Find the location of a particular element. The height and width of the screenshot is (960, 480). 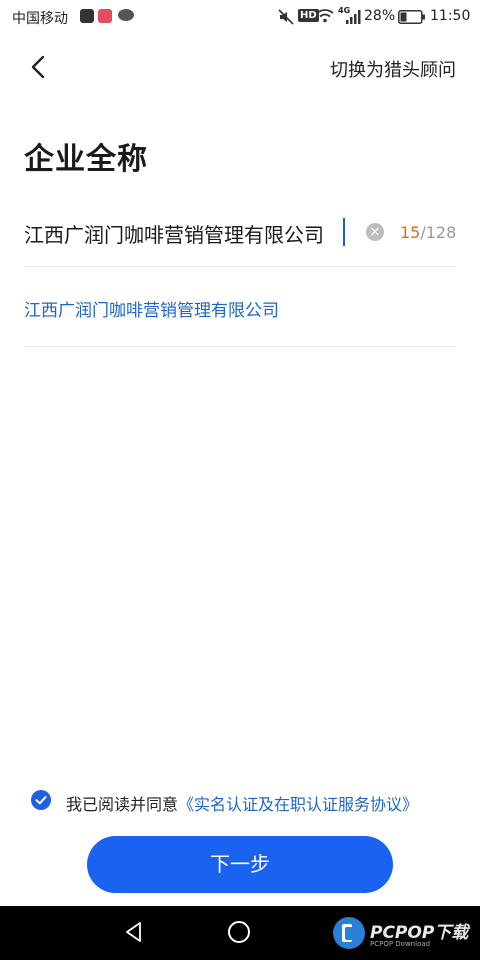

char-count-current: 15 is located at coordinates (410, 232).